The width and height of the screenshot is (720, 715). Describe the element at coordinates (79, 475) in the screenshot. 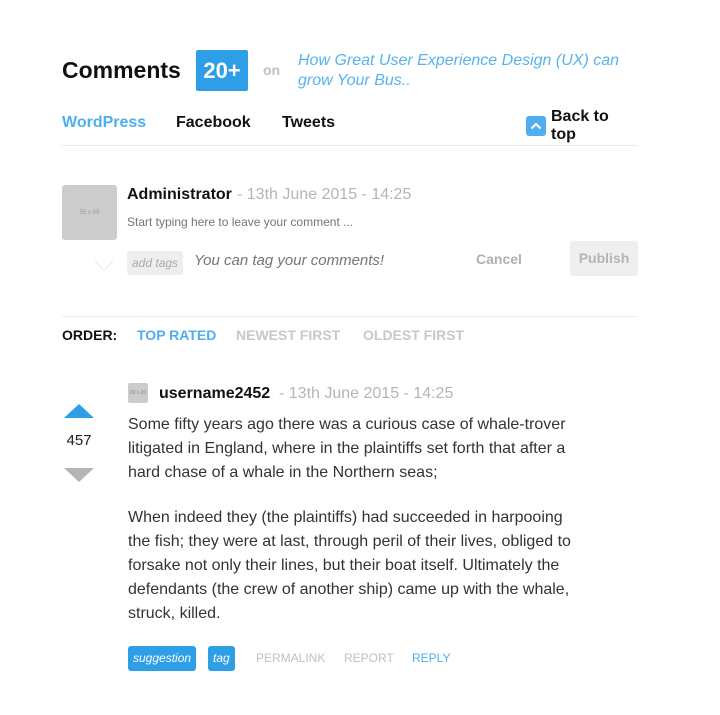

I see `arrow-down-icon` at that location.